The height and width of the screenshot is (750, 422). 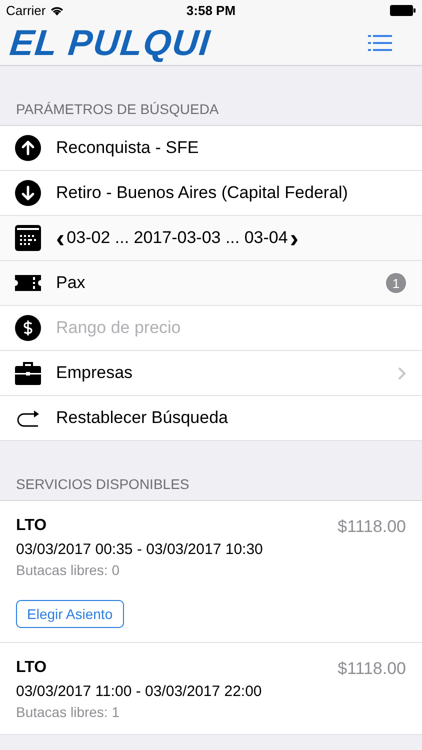 What do you see at coordinates (28, 328) in the screenshot?
I see `dollar-icon` at bounding box center [28, 328].